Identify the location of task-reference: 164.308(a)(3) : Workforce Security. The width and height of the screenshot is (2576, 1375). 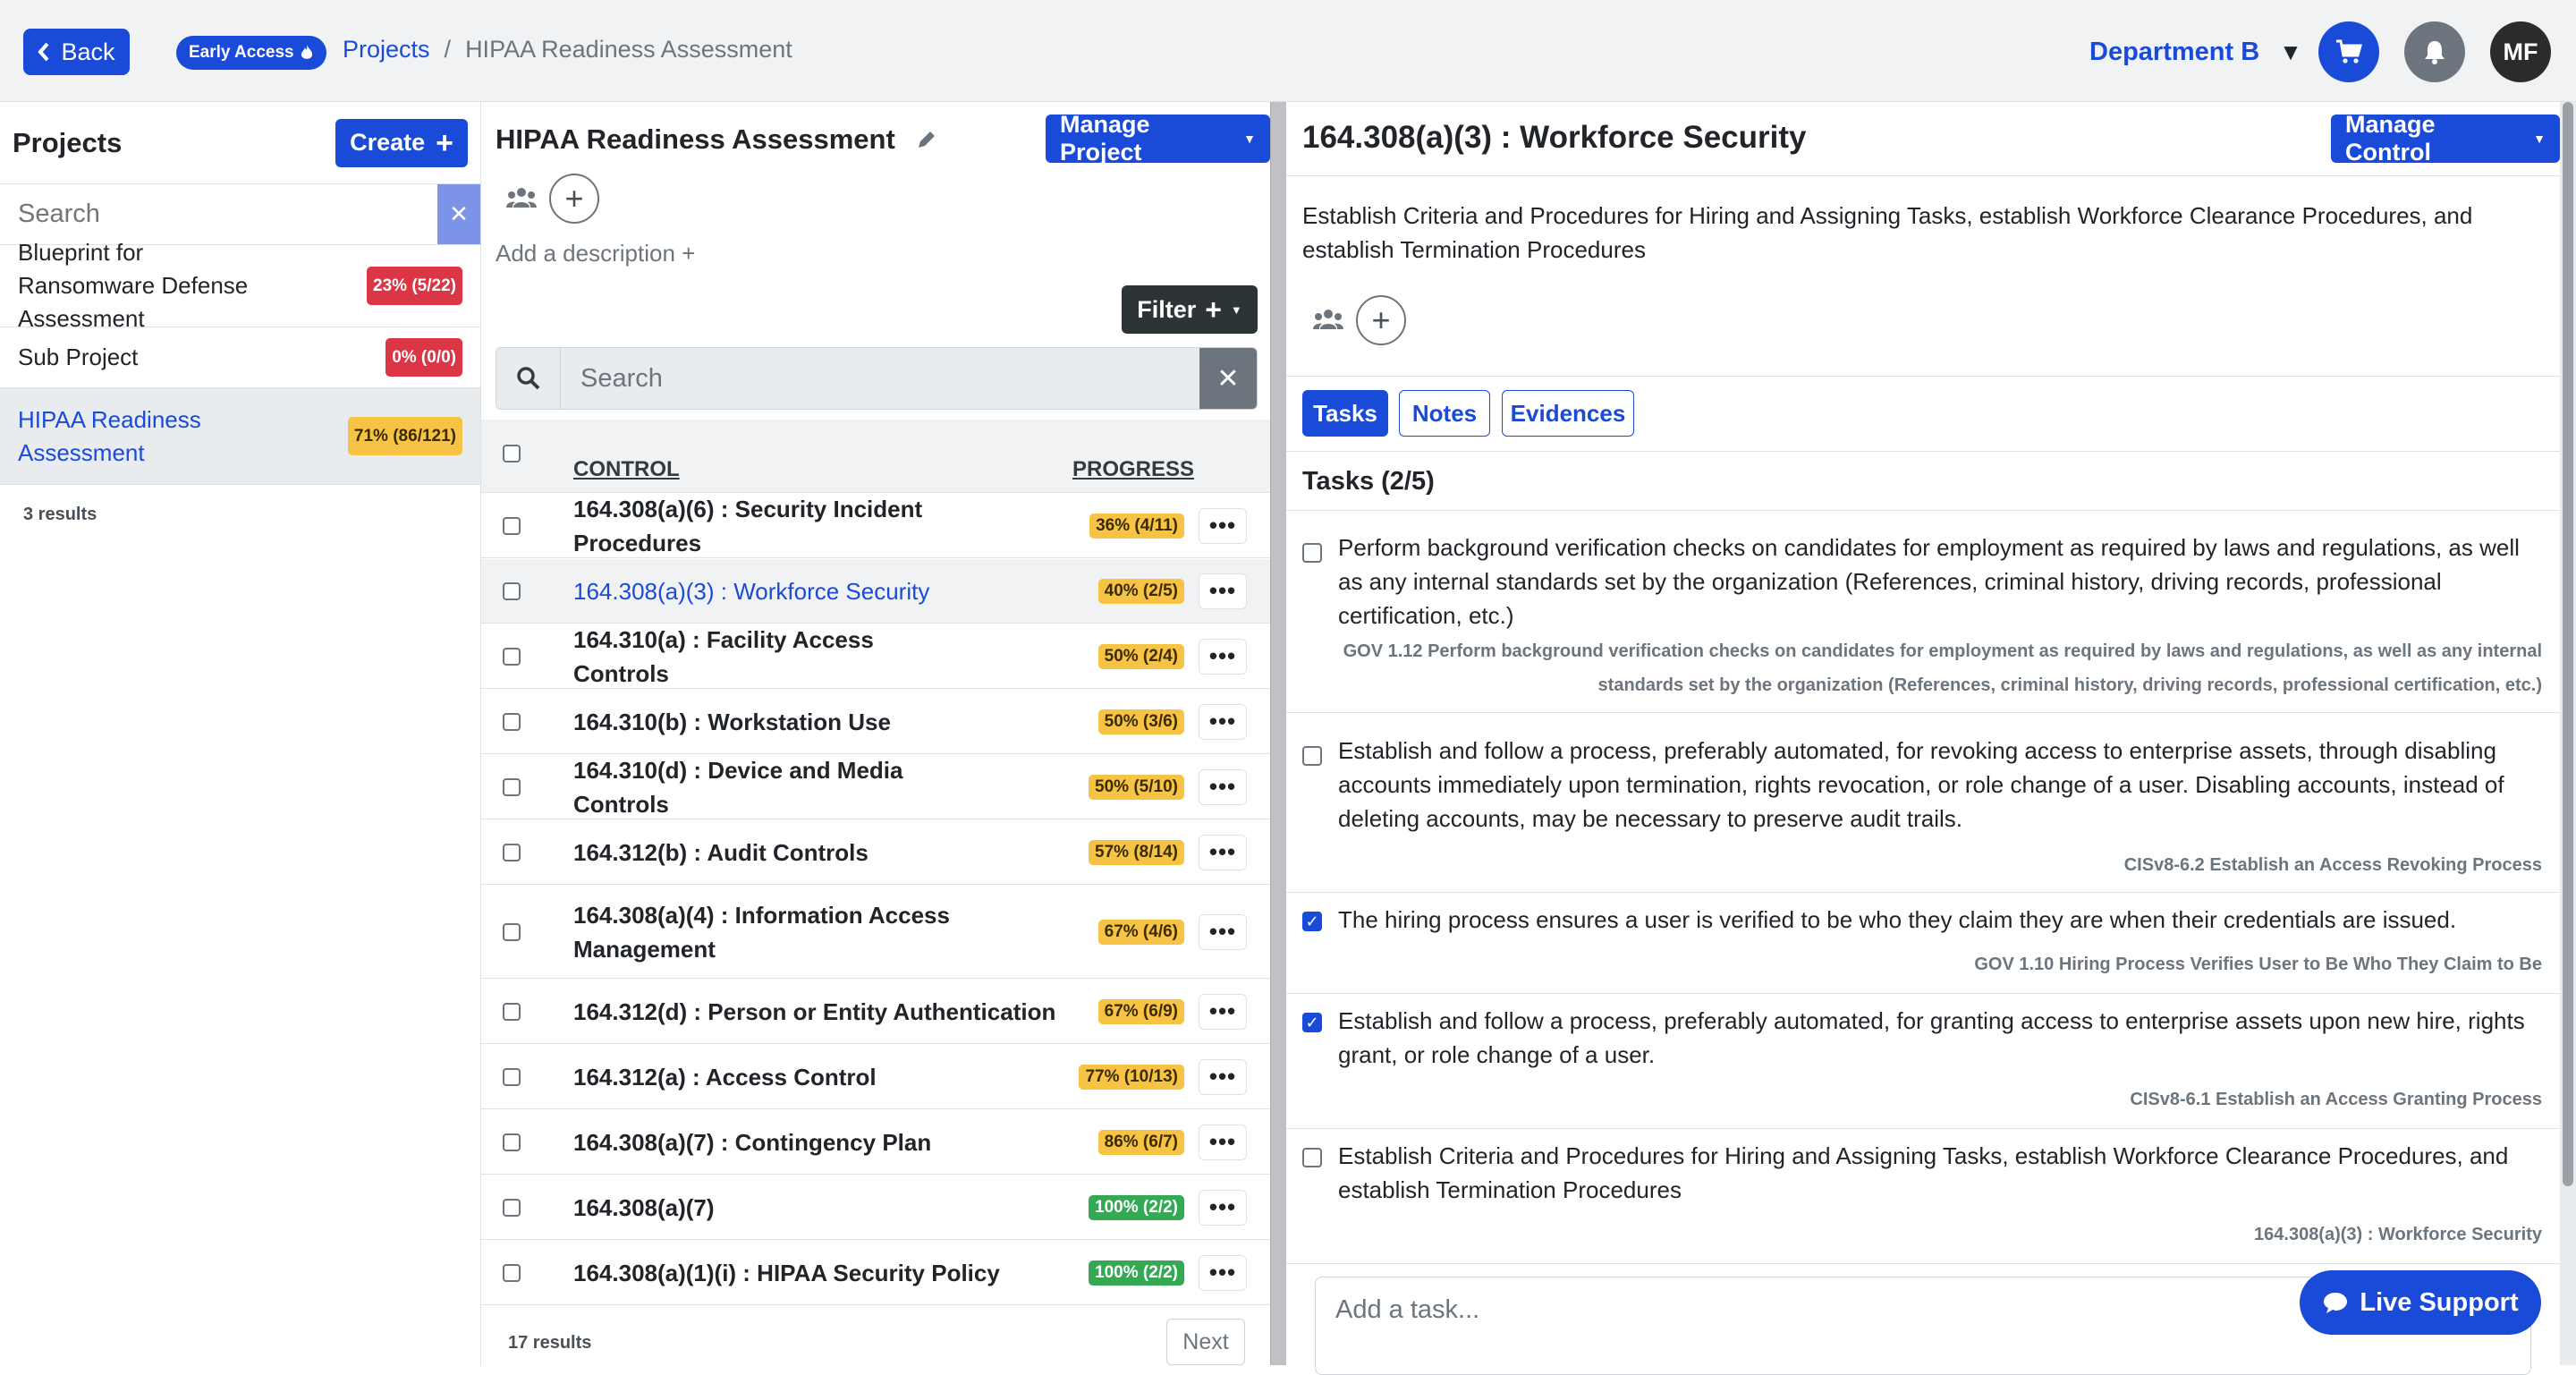
(2398, 1234).